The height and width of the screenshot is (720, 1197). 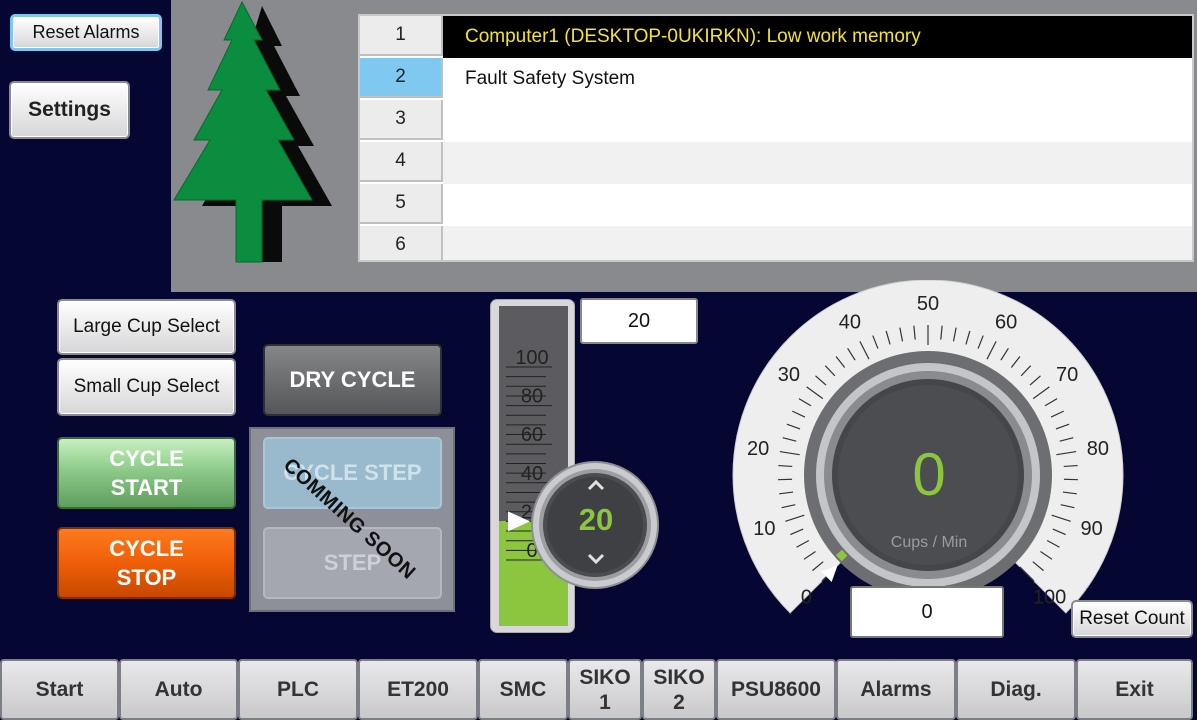 What do you see at coordinates (596, 559) in the screenshot?
I see `chevron-down-icon` at bounding box center [596, 559].